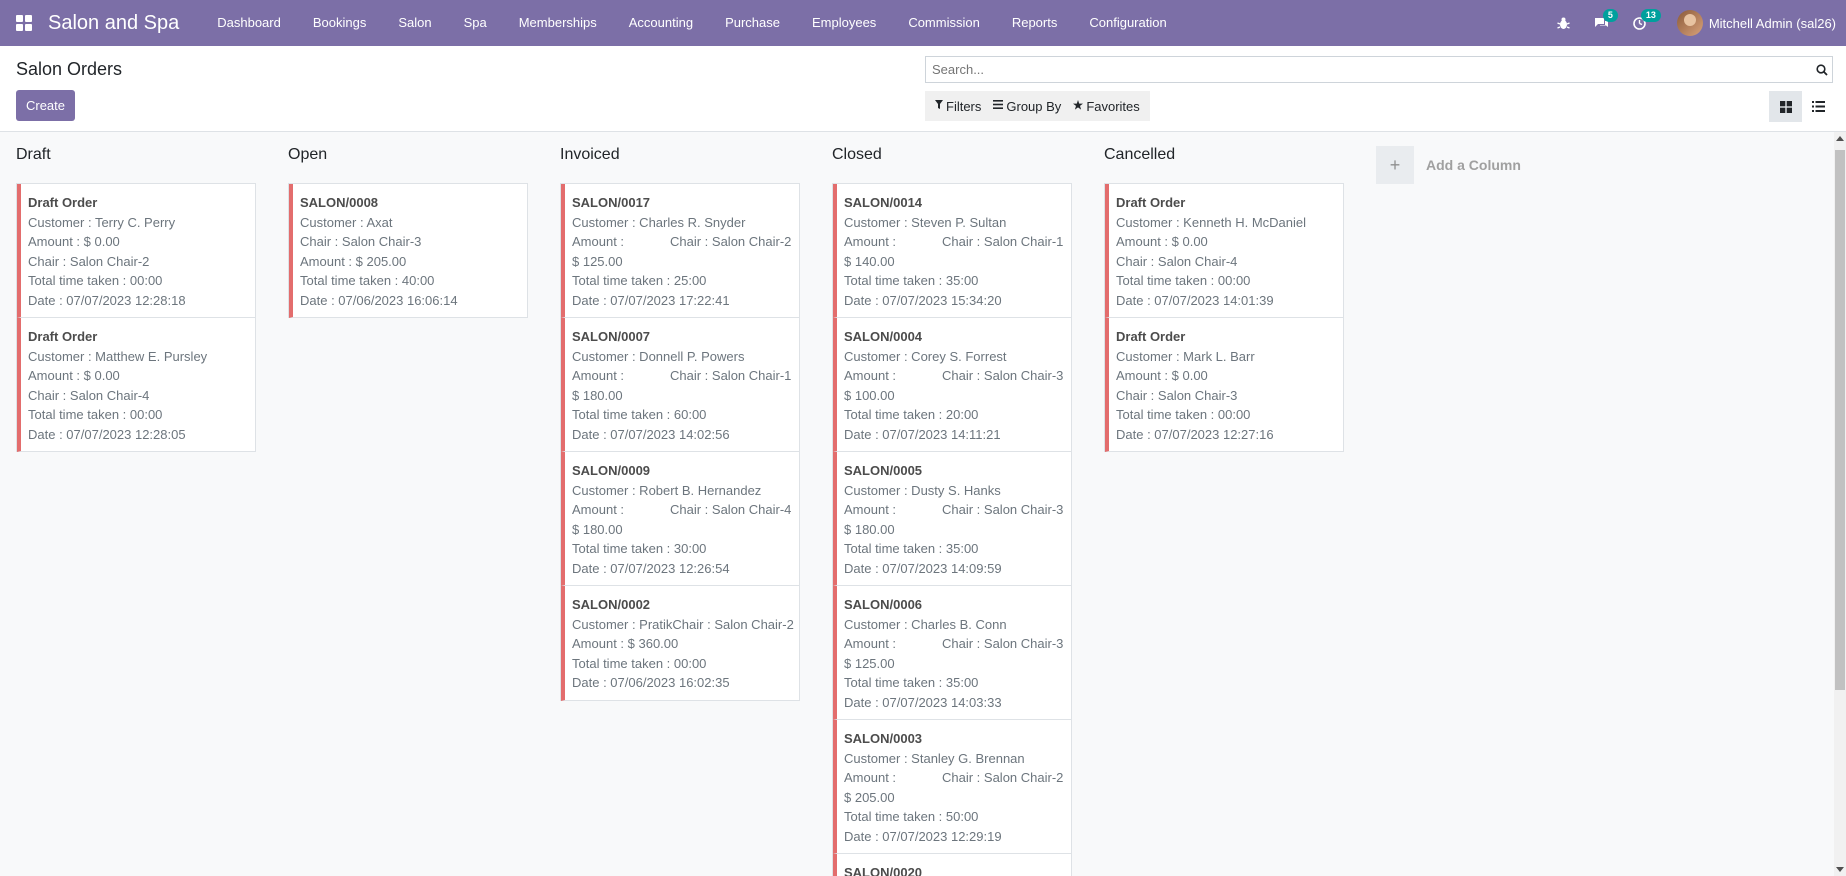 The height and width of the screenshot is (876, 1846). What do you see at coordinates (651, 682) in the screenshot?
I see `card-date: Date : 07/06/2023 16:02:35` at bounding box center [651, 682].